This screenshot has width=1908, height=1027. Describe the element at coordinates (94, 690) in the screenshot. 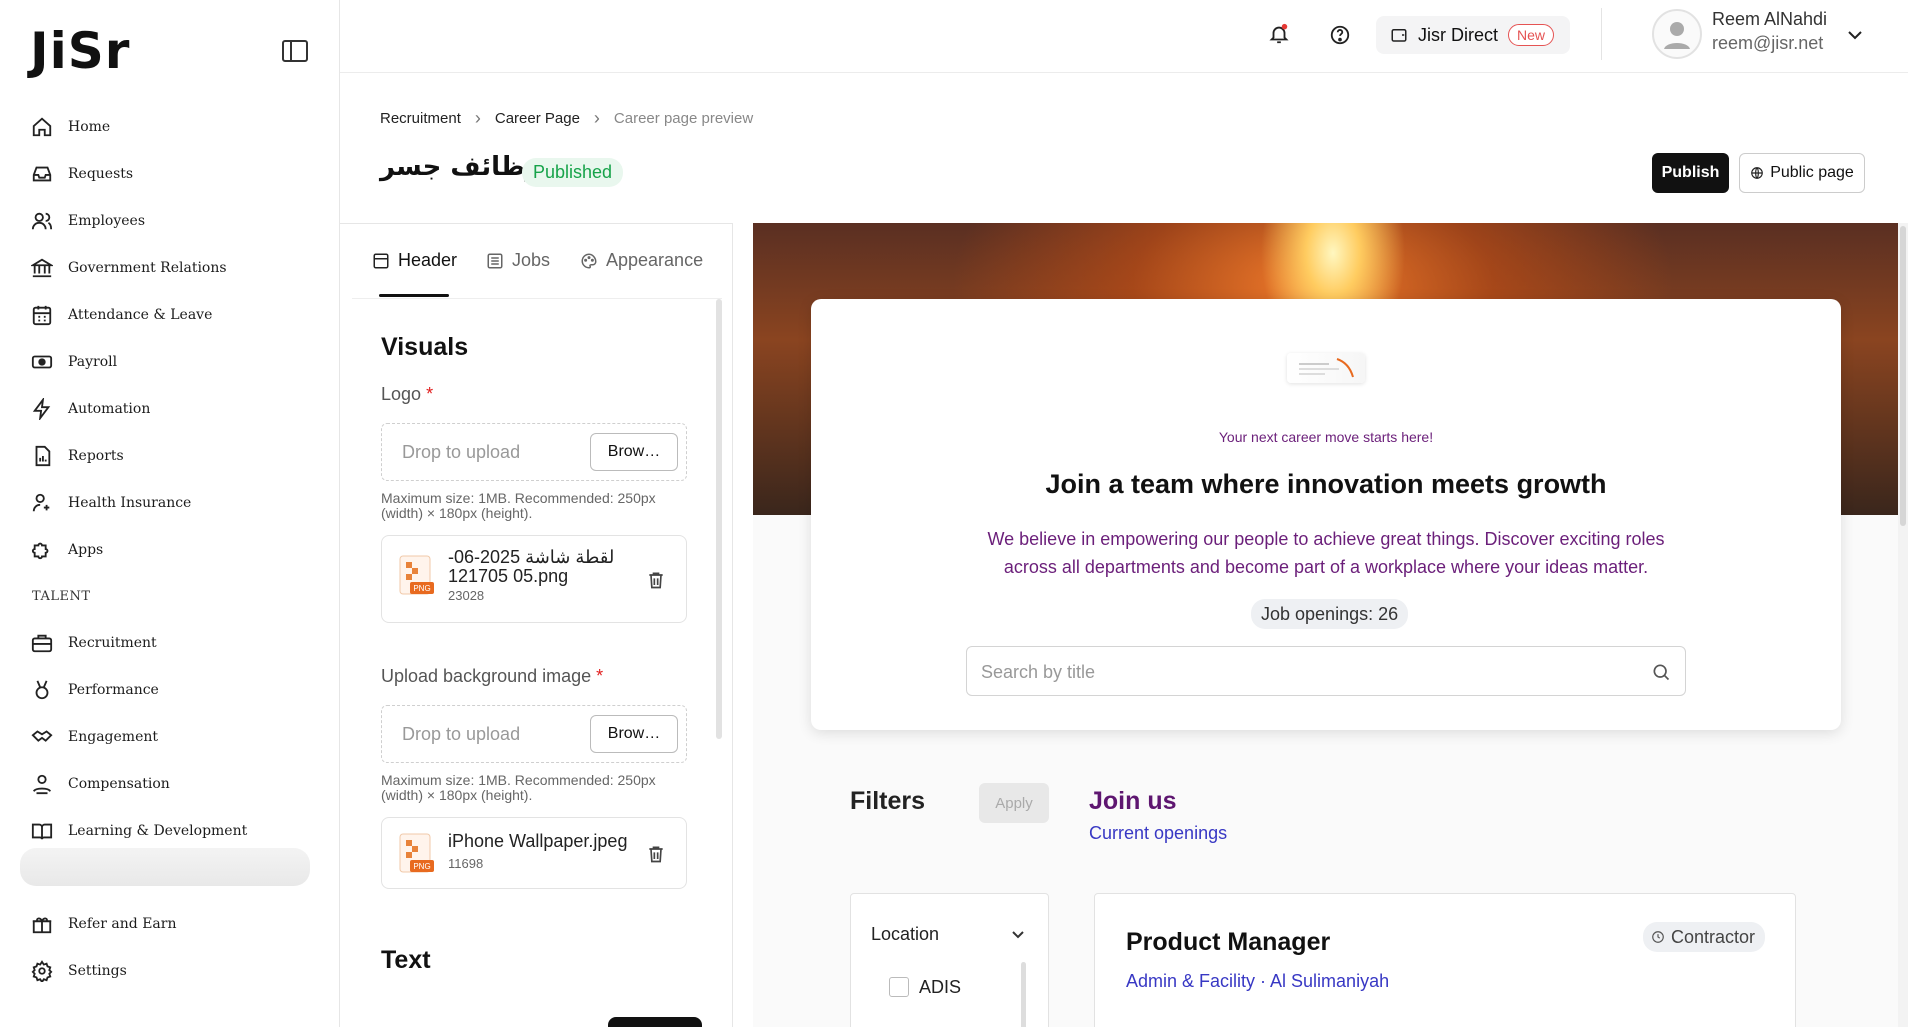

I see `sidebar-item-performance: Performance` at that location.